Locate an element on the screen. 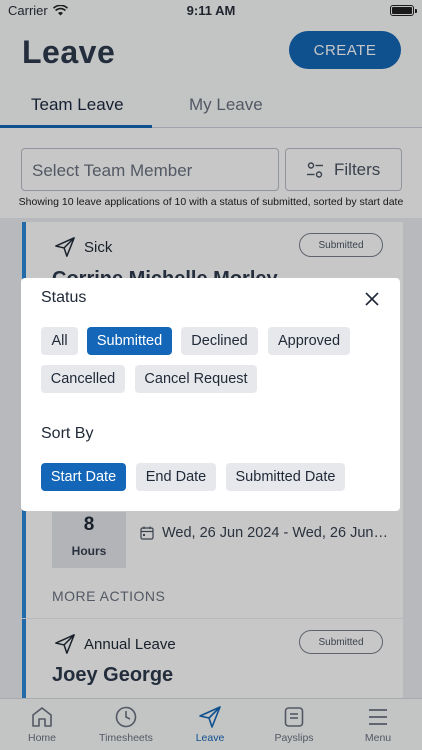 The height and width of the screenshot is (750, 422). close-icon is located at coordinates (372, 299).